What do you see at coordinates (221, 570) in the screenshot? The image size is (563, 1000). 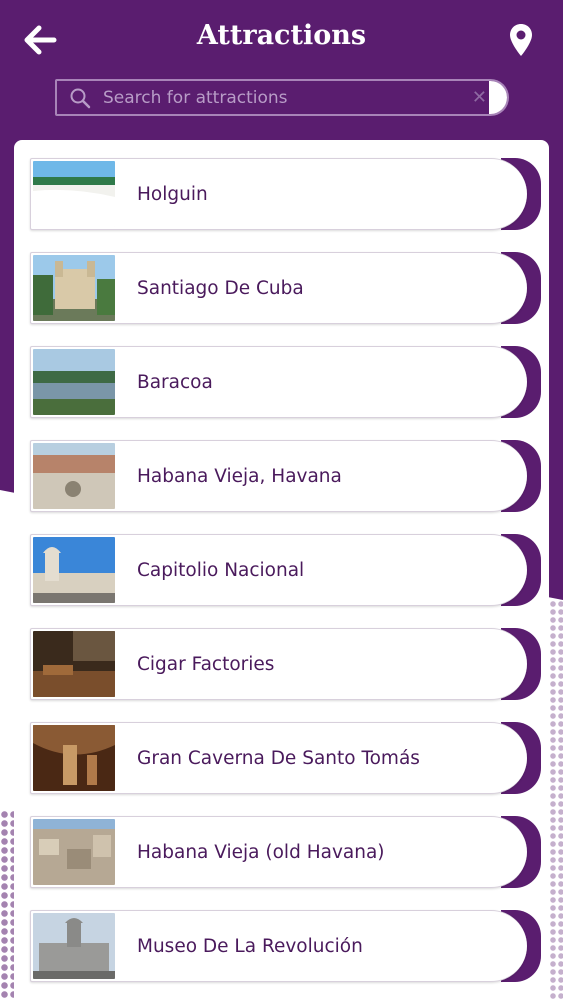 I see `item-label: Capitolio Nacional` at bounding box center [221, 570].